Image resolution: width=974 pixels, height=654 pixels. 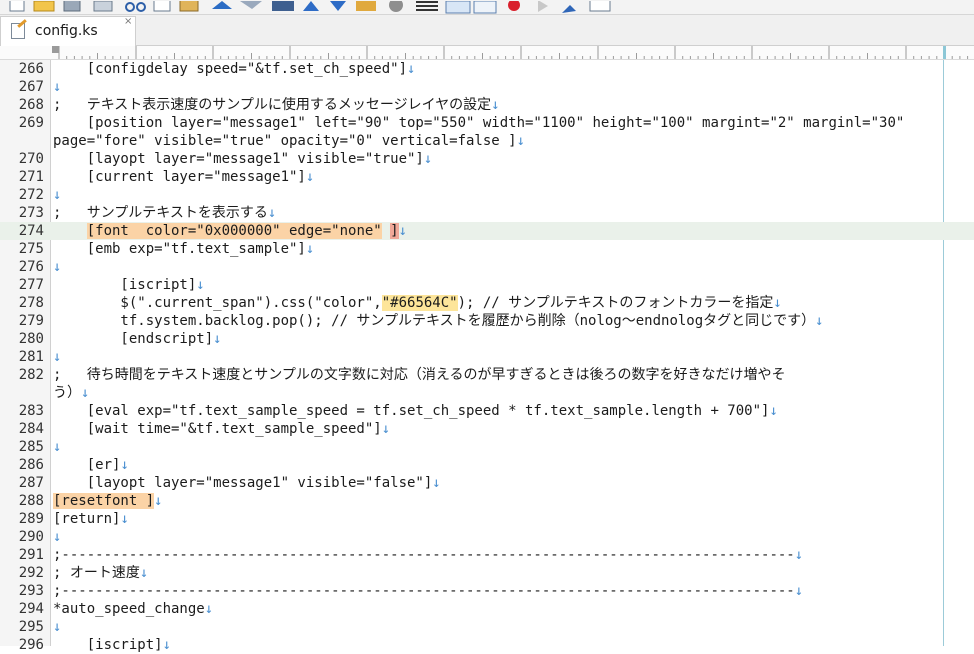 I want to click on ruler-wrap-marker, so click(x=944, y=52).